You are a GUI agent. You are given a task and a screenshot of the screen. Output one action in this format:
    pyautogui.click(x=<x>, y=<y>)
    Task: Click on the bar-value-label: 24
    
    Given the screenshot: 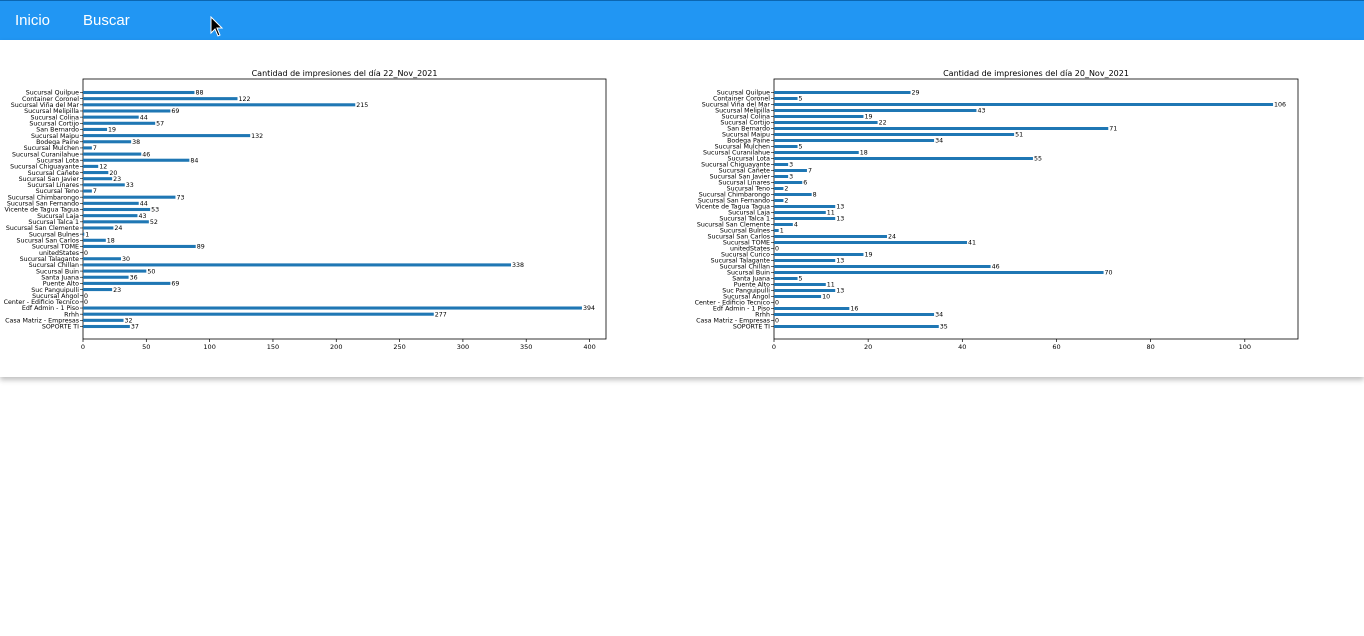 What is the action you would take?
    pyautogui.click(x=118, y=228)
    